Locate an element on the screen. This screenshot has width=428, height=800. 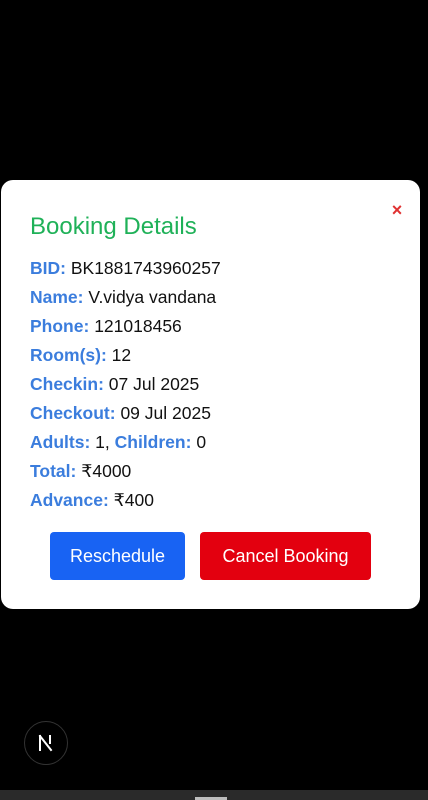
adults-label: Adults: is located at coordinates (60, 442).